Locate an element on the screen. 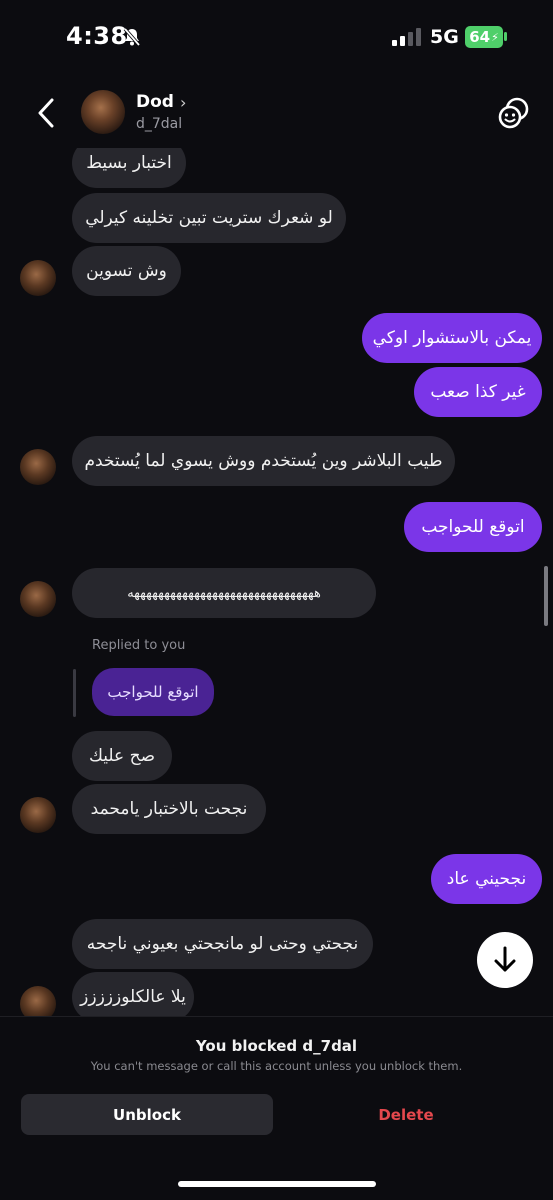 The height and width of the screenshot is (1200, 553). home-indicator is located at coordinates (277, 1184).